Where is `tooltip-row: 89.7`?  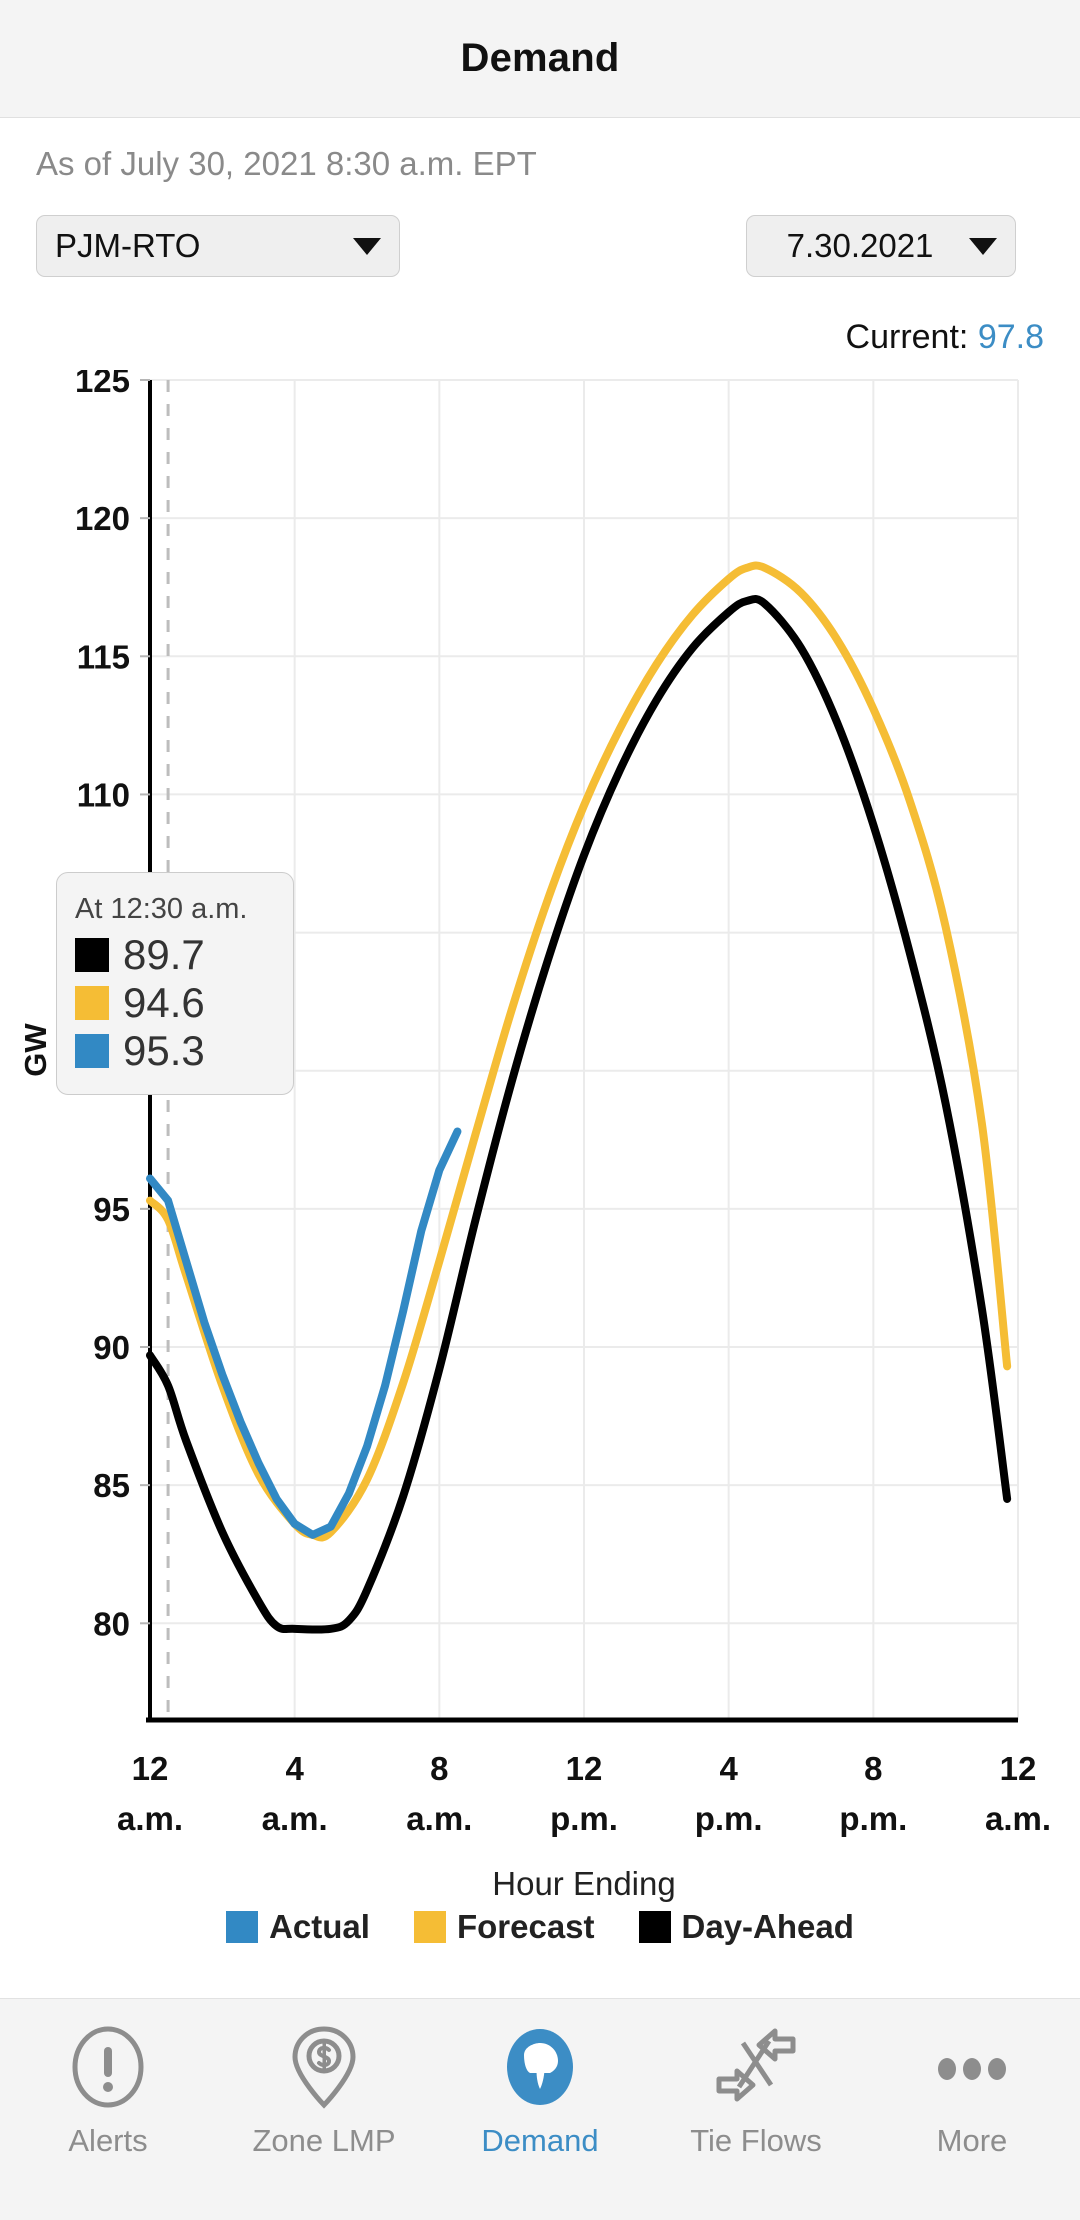
tooltip-row: 89.7 is located at coordinates (175, 955).